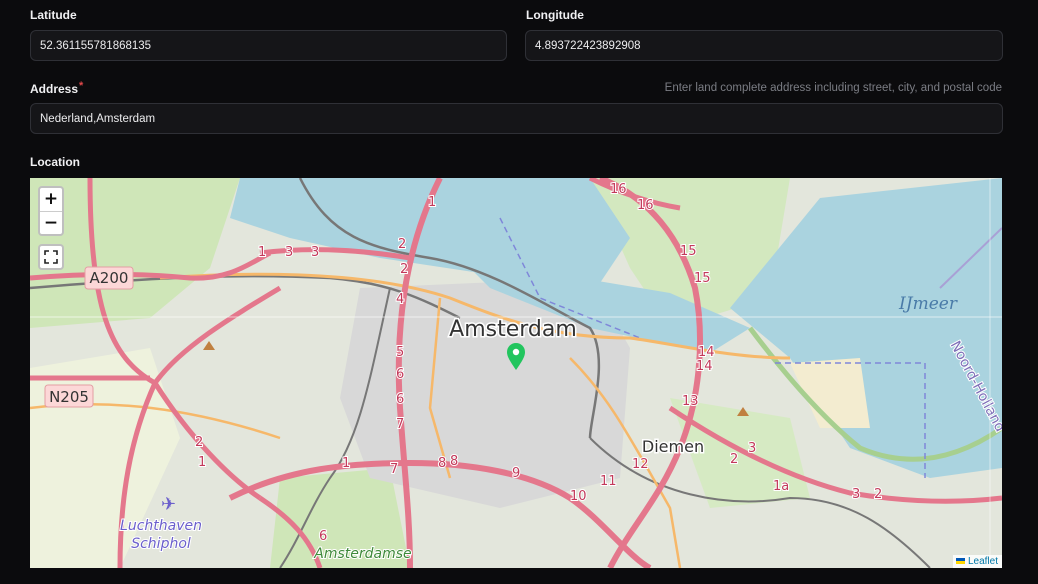 Image resolution: width=1038 pixels, height=584 pixels. What do you see at coordinates (673, 446) in the screenshot?
I see `town-label-diemen: Diemen` at bounding box center [673, 446].